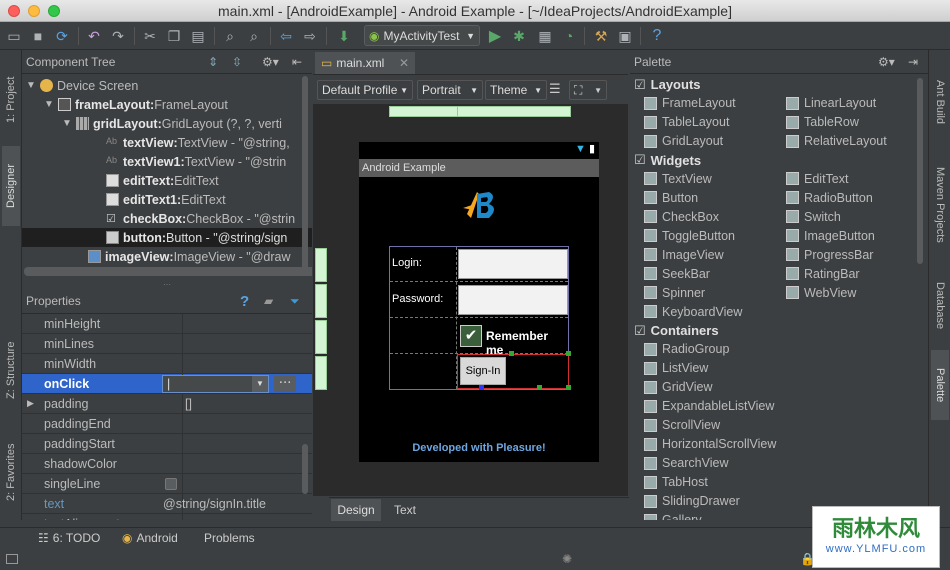 This screenshot has width=950, height=570. I want to click on palette-item-expandablelistview: ExpandableListView, so click(709, 406).